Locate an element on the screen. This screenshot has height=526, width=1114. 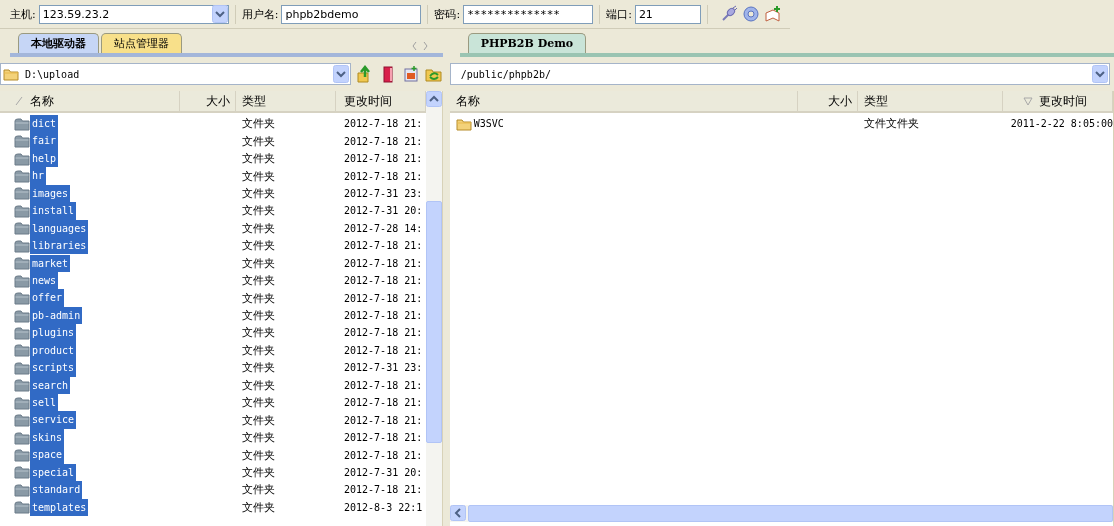
modified-time: 2012-8-3 22:1 is located at coordinates (383, 507).